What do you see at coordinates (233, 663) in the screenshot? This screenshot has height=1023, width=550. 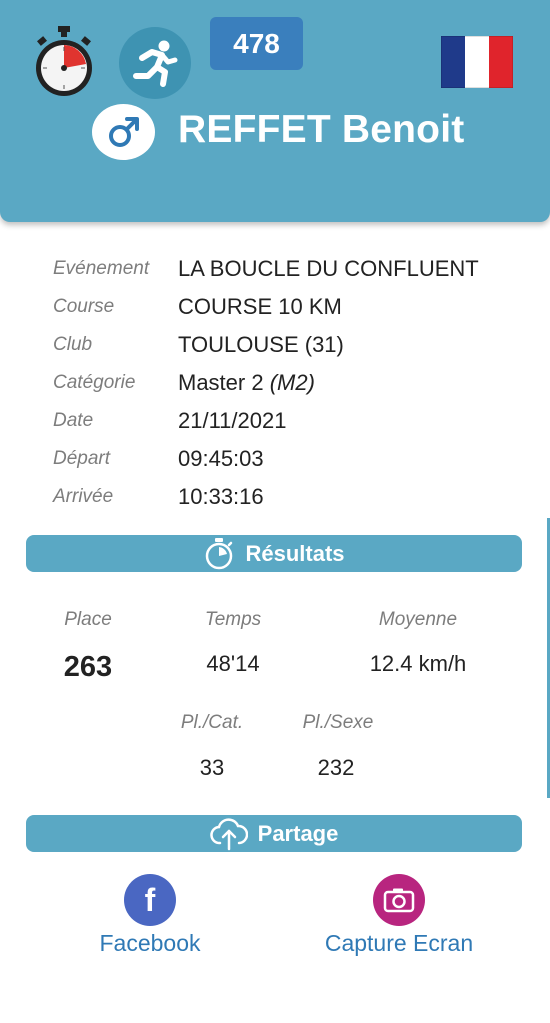 I see `time-value: 48'14` at bounding box center [233, 663].